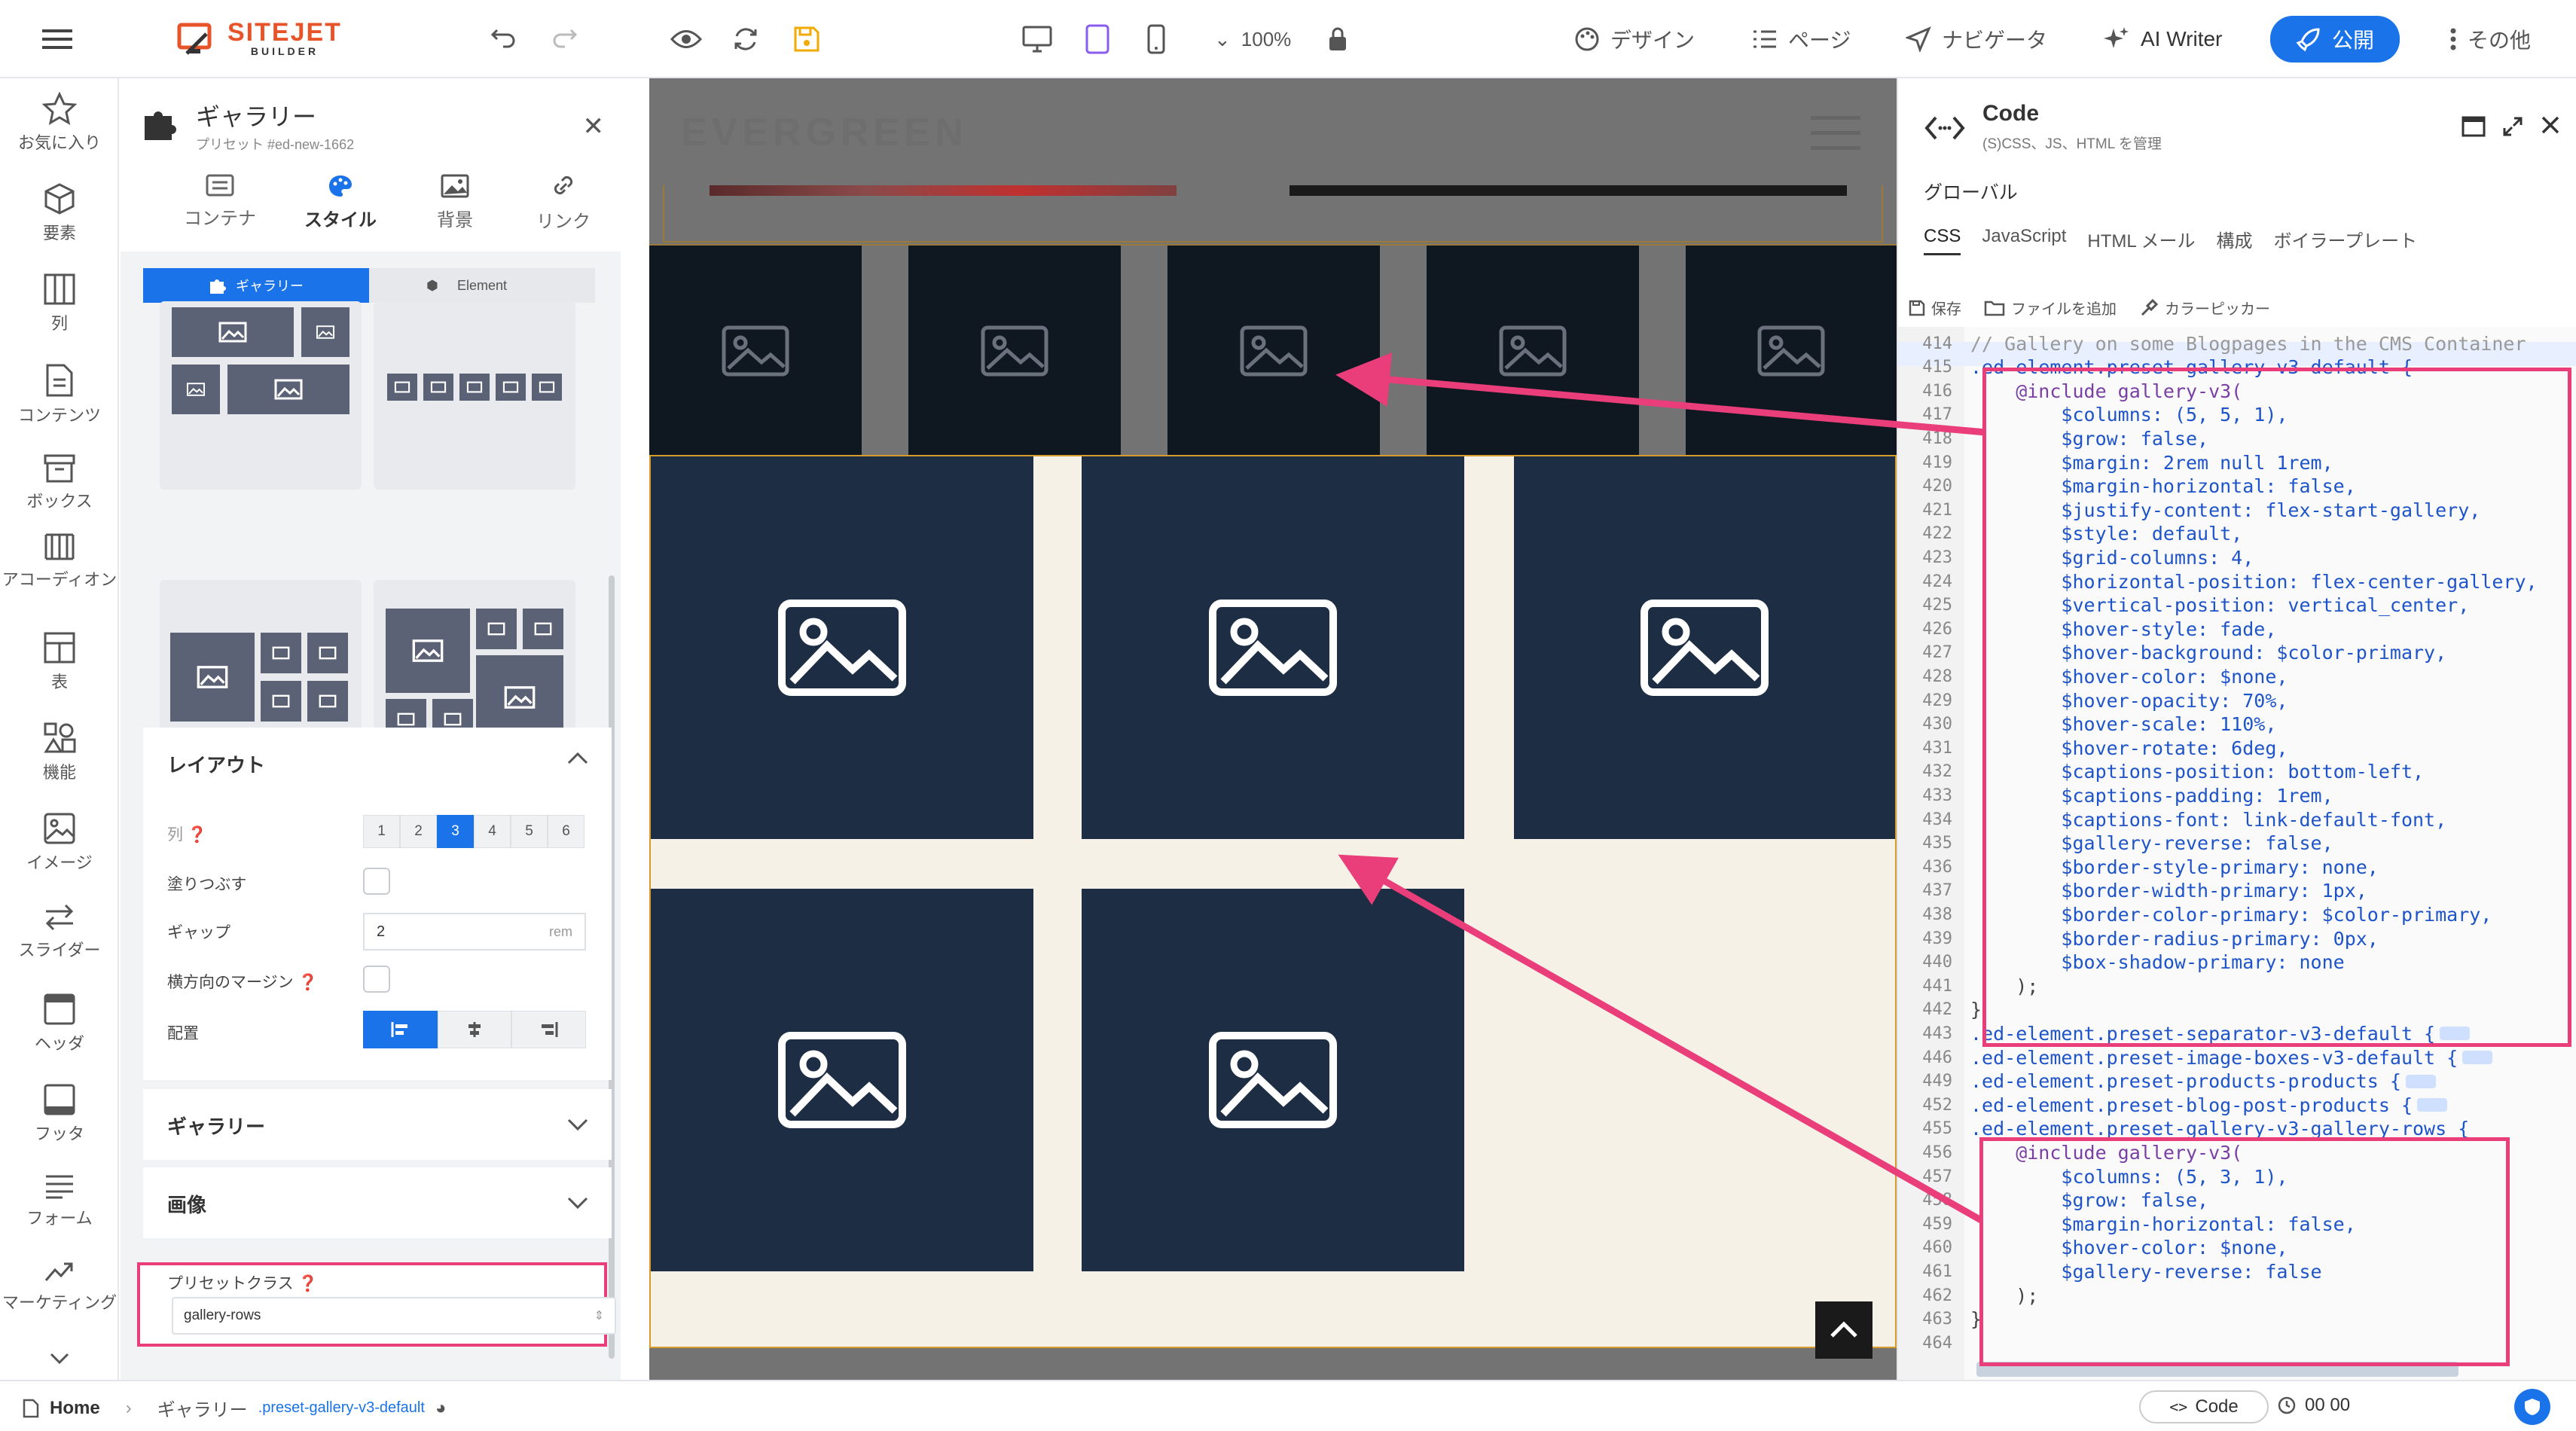 This screenshot has width=2576, height=1431. I want to click on preset-class-select: gallery-rows ⇕, so click(394, 1316).